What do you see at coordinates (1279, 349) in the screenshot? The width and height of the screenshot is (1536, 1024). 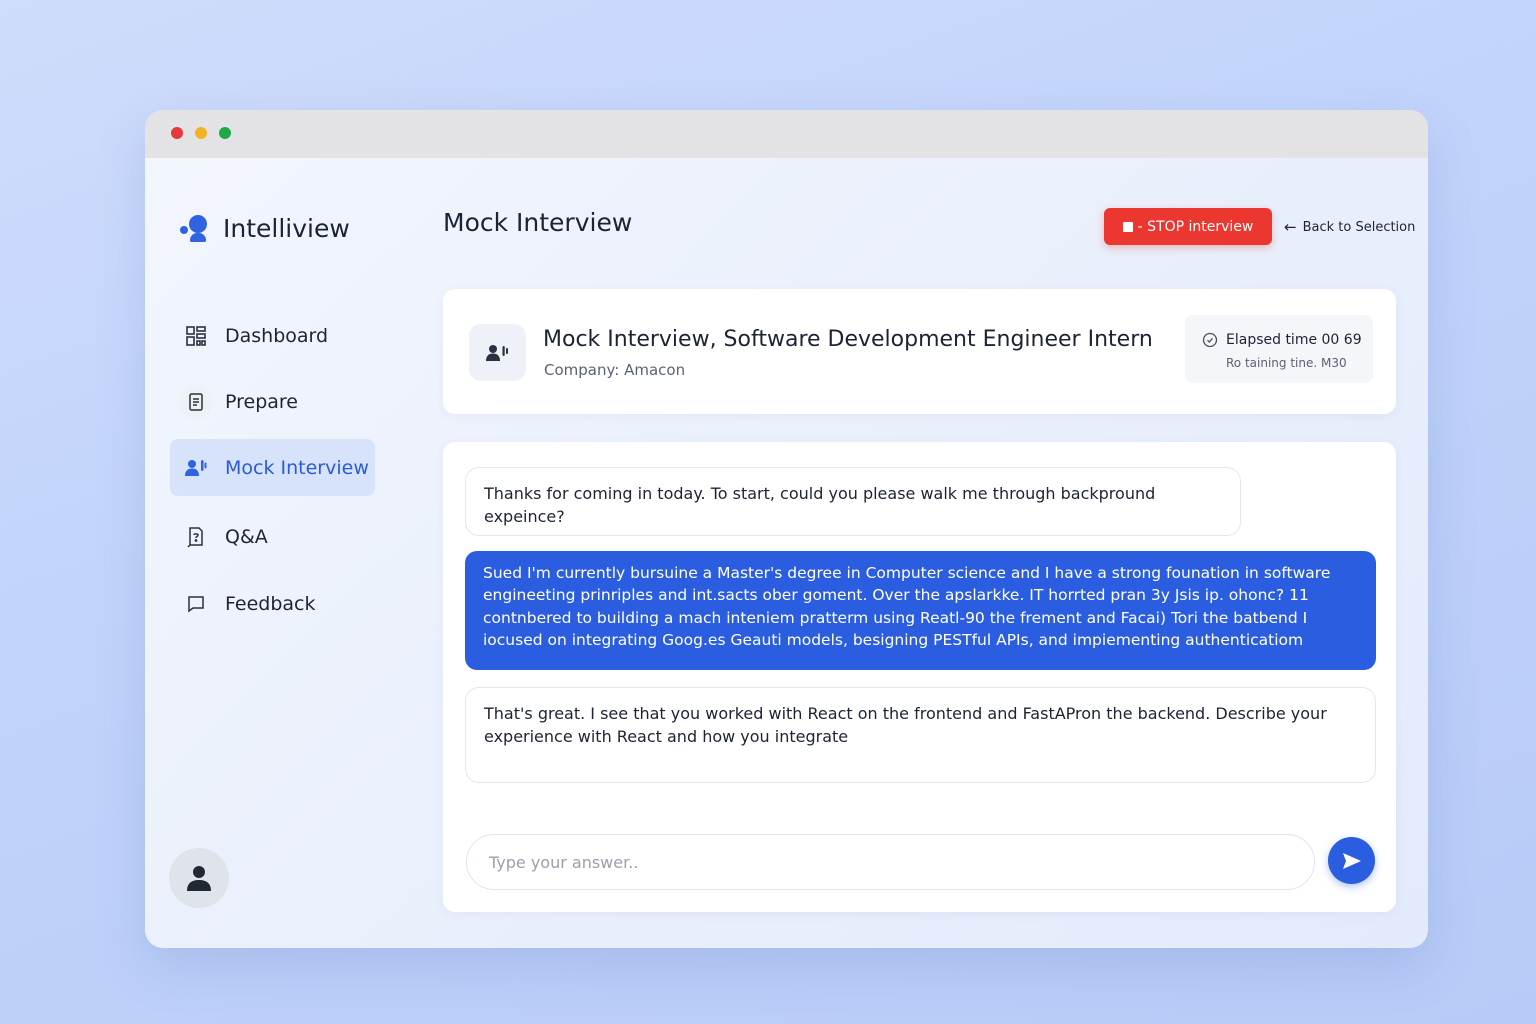 I see `timer-panel: Elapsed time 00 69 Ro taining tine. M30` at bounding box center [1279, 349].